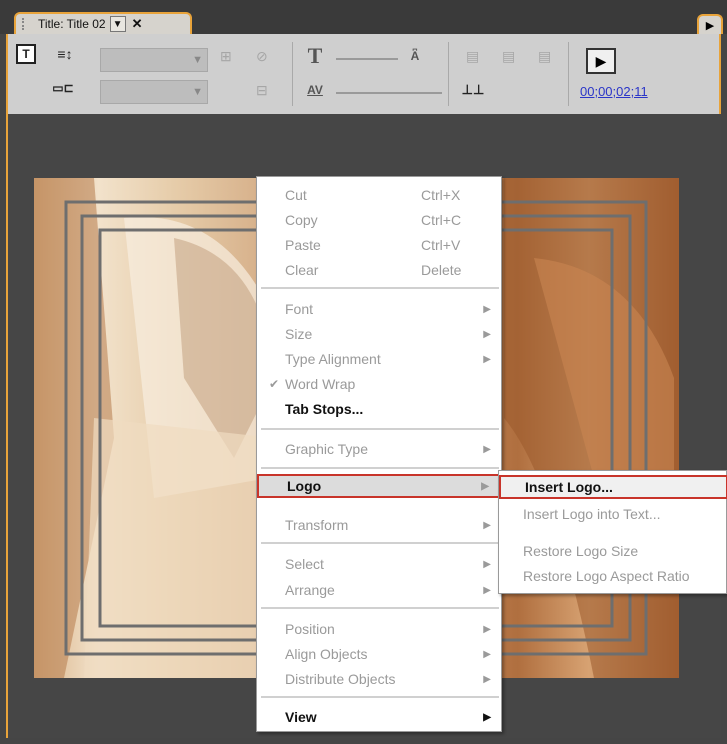 The image size is (727, 744). What do you see at coordinates (226, 56) in the screenshot?
I see `bold-icon: ⊞` at bounding box center [226, 56].